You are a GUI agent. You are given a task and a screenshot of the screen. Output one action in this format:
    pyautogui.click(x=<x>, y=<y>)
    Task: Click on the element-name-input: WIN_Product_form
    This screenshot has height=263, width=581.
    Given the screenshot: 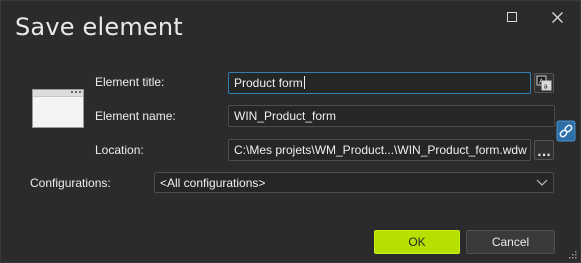 What is the action you would take?
    pyautogui.click(x=391, y=116)
    